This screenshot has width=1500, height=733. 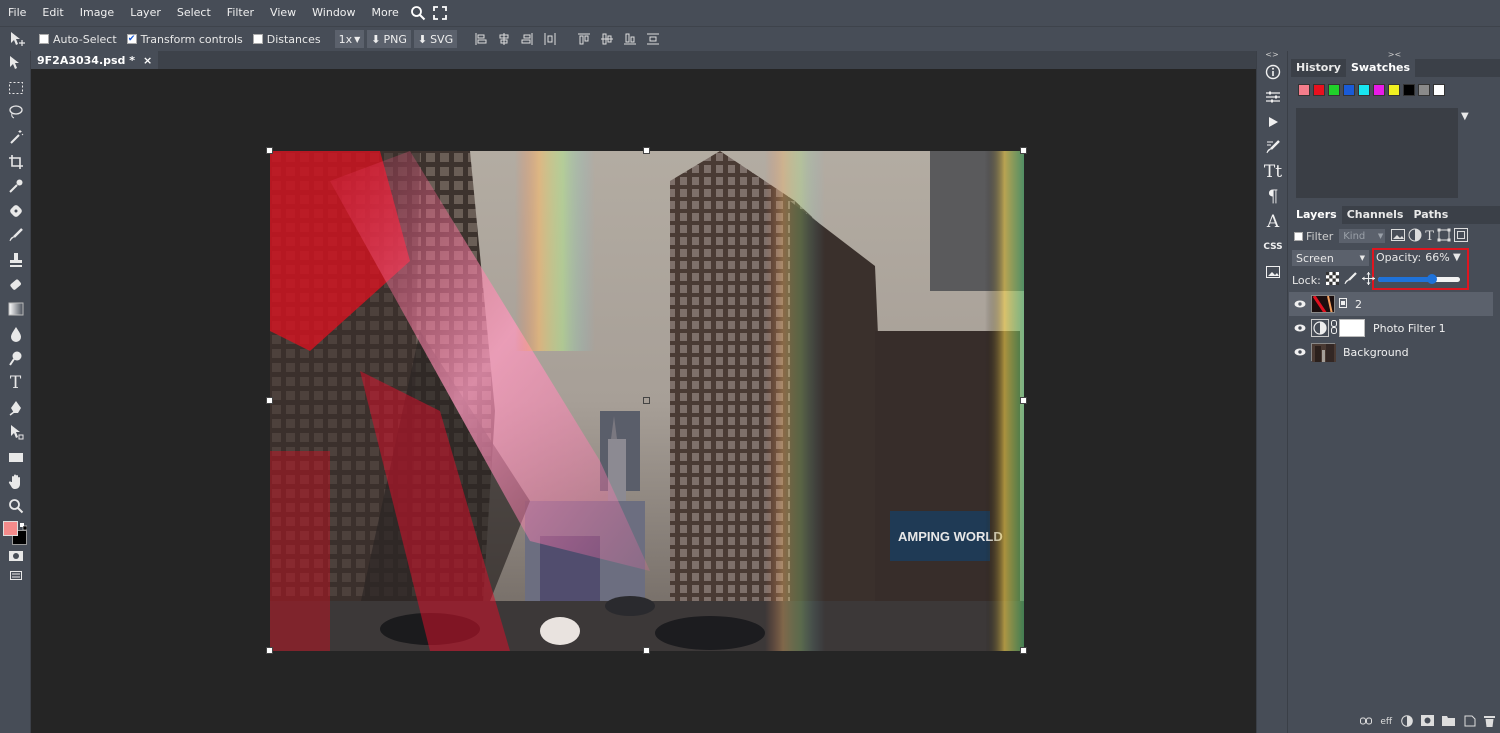 What do you see at coordinates (1386, 722) in the screenshot?
I see `layer-effects-button: eff` at bounding box center [1386, 722].